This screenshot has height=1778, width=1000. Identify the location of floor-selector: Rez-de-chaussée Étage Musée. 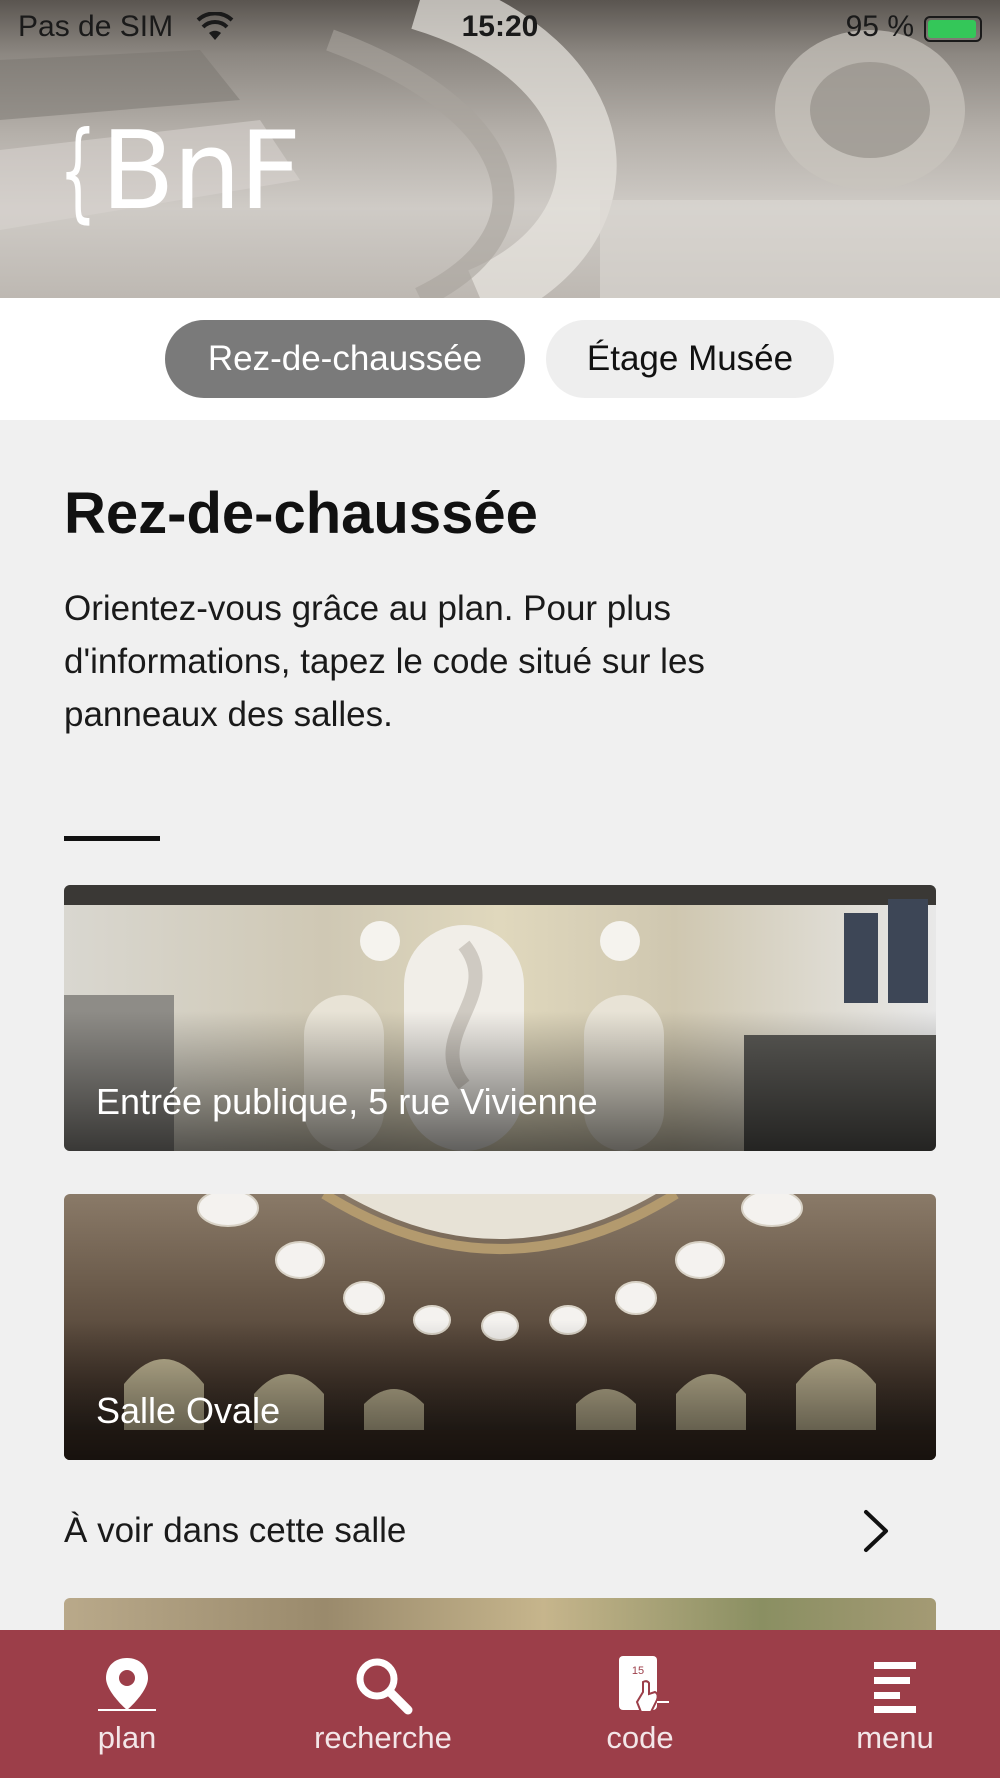
(500, 359).